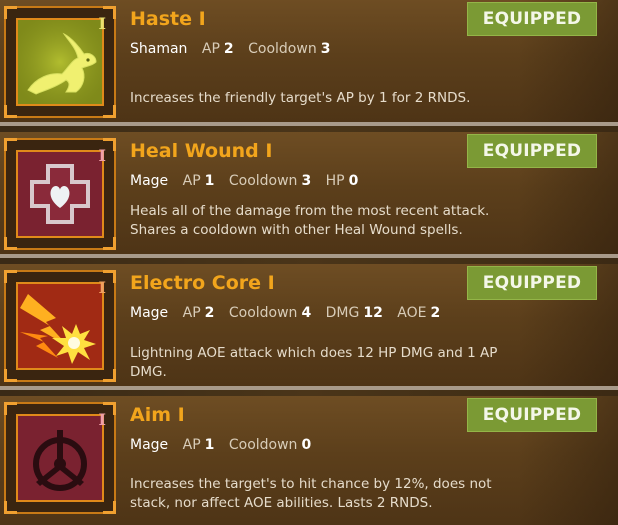 Image resolution: width=618 pixels, height=525 pixels. I want to click on stat-label: HP, so click(335, 181).